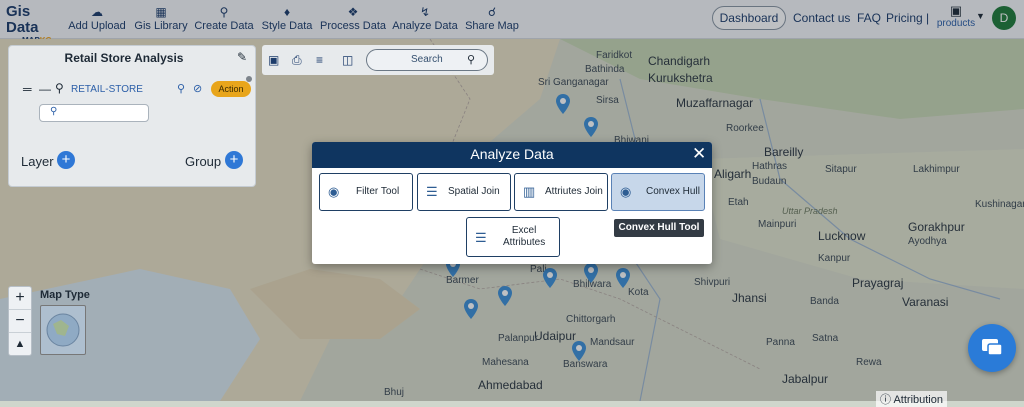 The width and height of the screenshot is (1024, 407). Describe the element at coordinates (347, 60) in the screenshot. I see `comment-icon: ◫` at that location.